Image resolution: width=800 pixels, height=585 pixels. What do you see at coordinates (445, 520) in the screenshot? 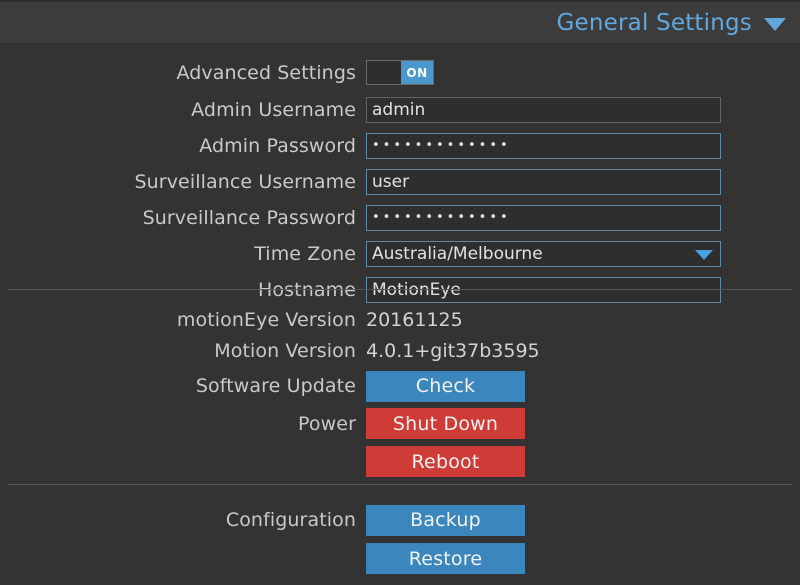
I see `backup-button: Backup` at bounding box center [445, 520].